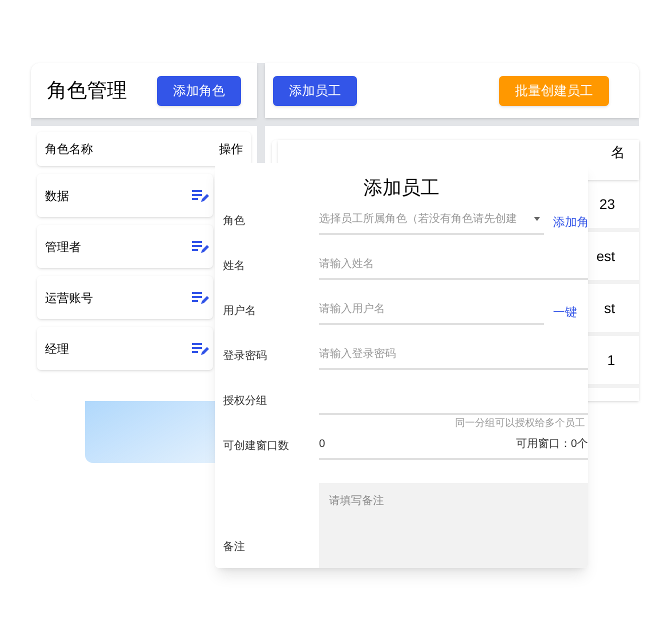 The image size is (670, 631). I want to click on remark-field: 请填写备注, so click(453, 525).